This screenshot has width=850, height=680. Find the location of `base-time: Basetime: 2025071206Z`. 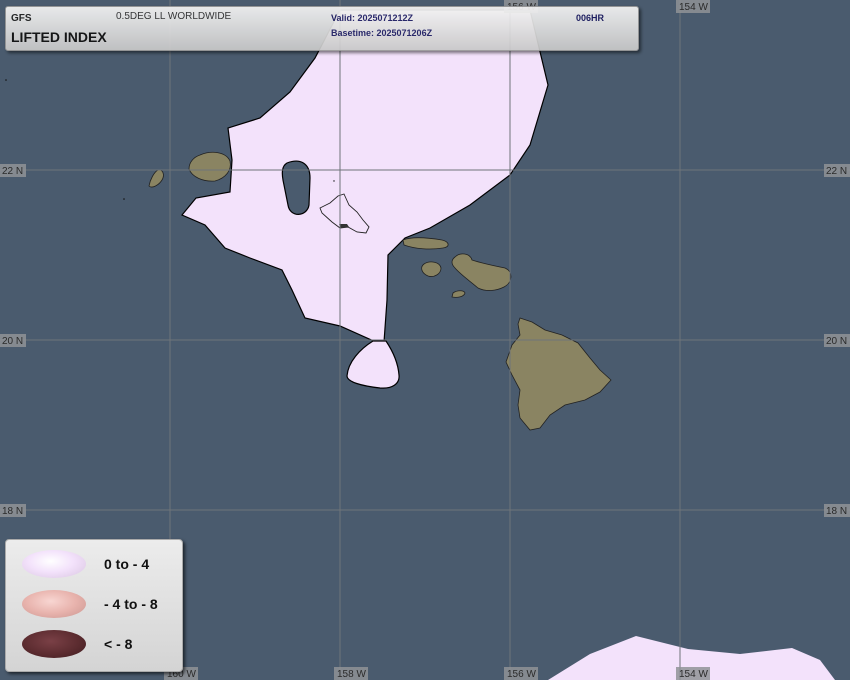

base-time: Basetime: 2025071206Z is located at coordinates (382, 33).